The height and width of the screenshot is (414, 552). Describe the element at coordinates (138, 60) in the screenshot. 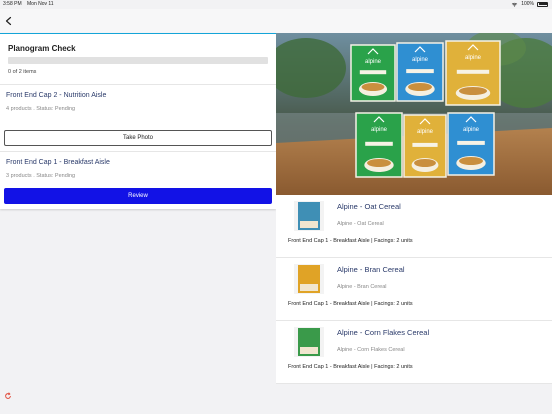

I see `progress-bar` at that location.